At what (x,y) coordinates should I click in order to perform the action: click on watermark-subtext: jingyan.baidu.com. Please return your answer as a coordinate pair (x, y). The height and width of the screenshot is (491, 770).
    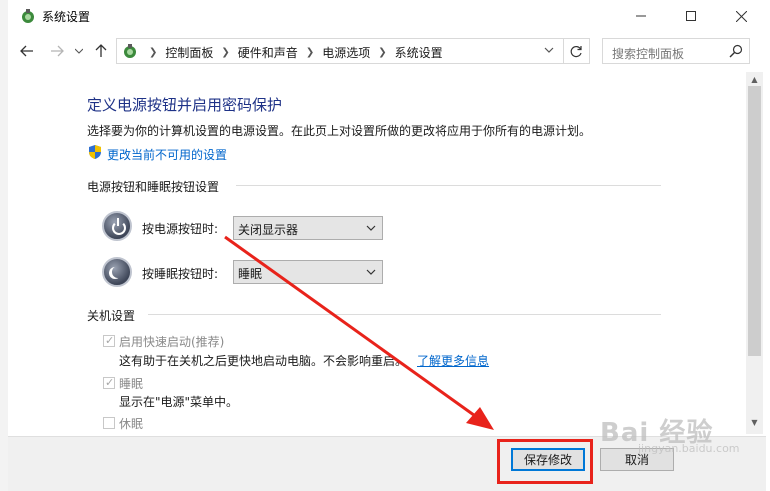
    Looking at the image, I should click on (689, 448).